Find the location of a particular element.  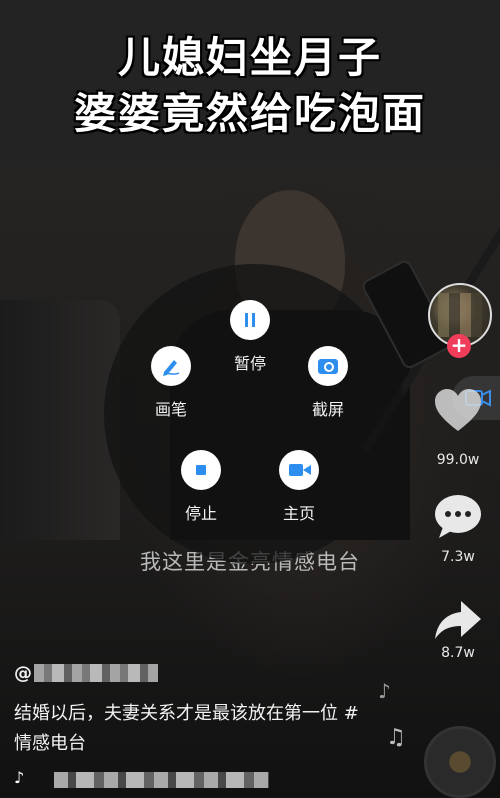

comment-icon is located at coordinates (458, 516).